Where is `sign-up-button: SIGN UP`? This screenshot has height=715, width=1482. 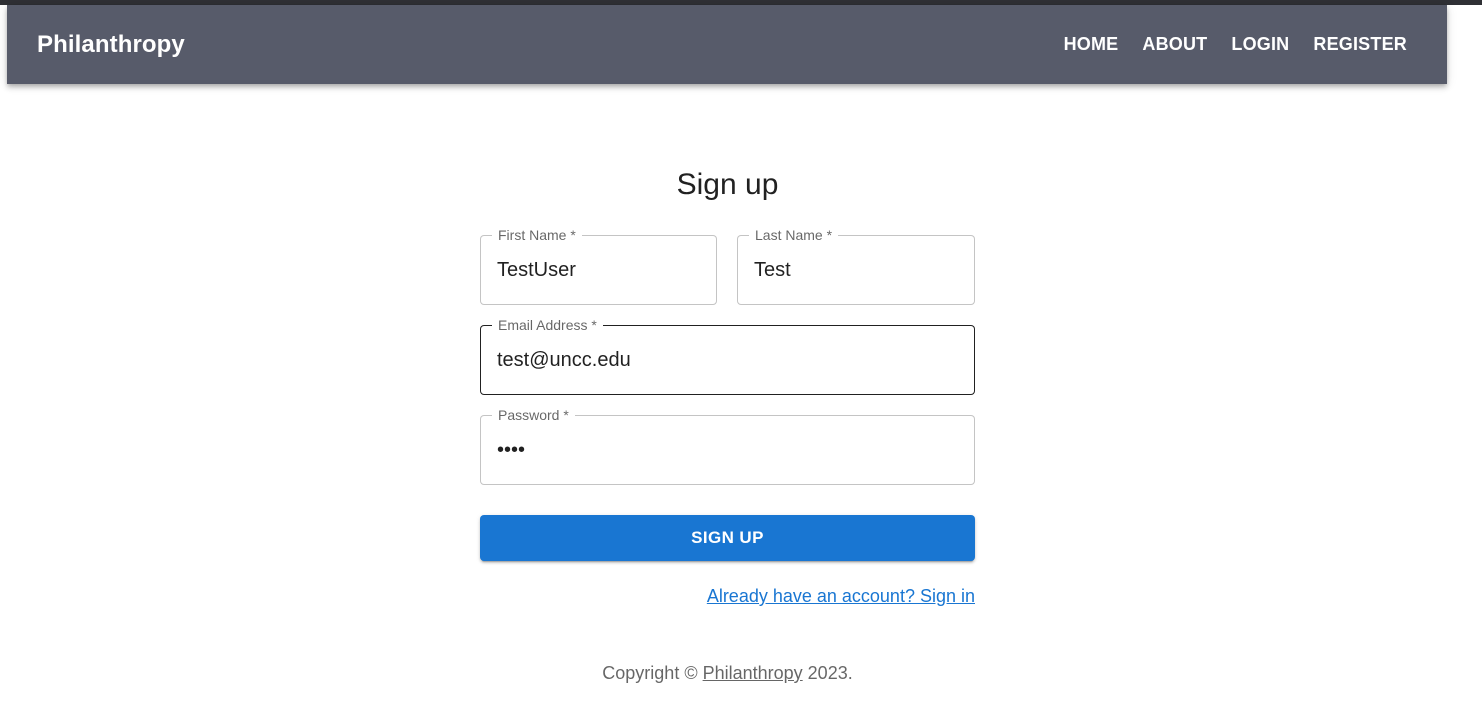 sign-up-button: SIGN UP is located at coordinates (727, 538).